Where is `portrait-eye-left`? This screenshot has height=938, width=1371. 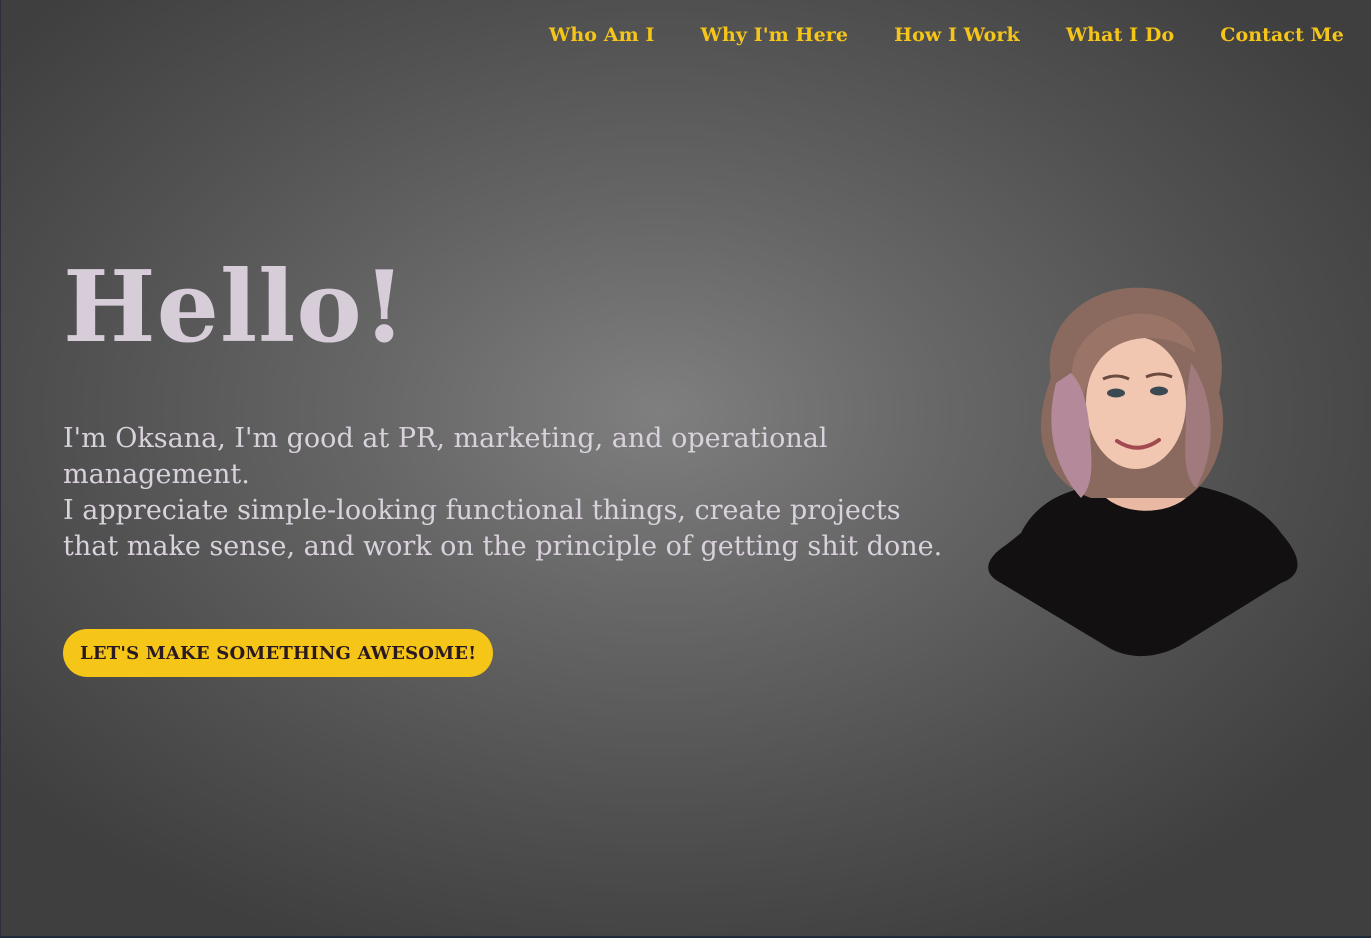
portrait-eye-left is located at coordinates (1116, 393).